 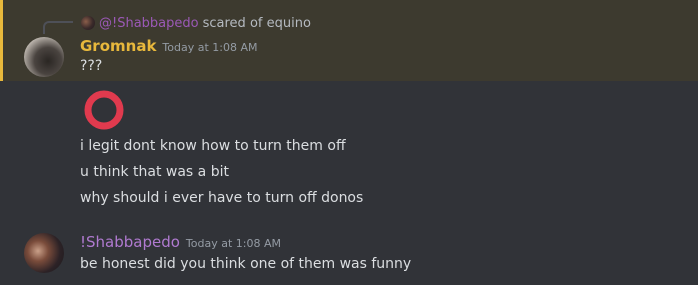 I want to click on username-gromnak: Gromnak, so click(x=118, y=46).